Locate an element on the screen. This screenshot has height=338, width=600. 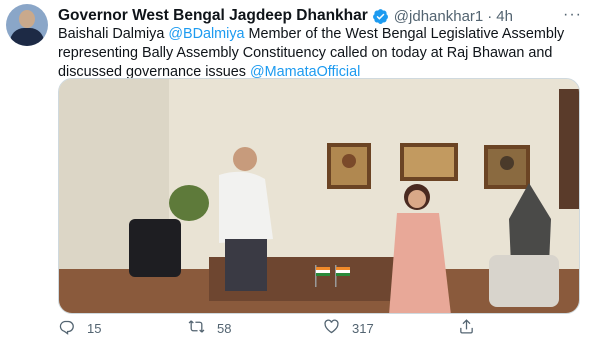
tweet-actions: 15 58 317 is located at coordinates (318, 328).